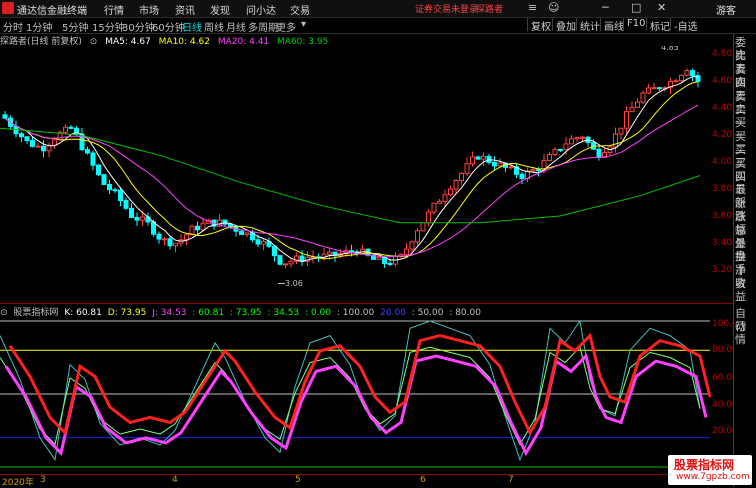 This screenshot has height=488, width=756. I want to click on period-tab-30min: 30分钟, so click(138, 26).